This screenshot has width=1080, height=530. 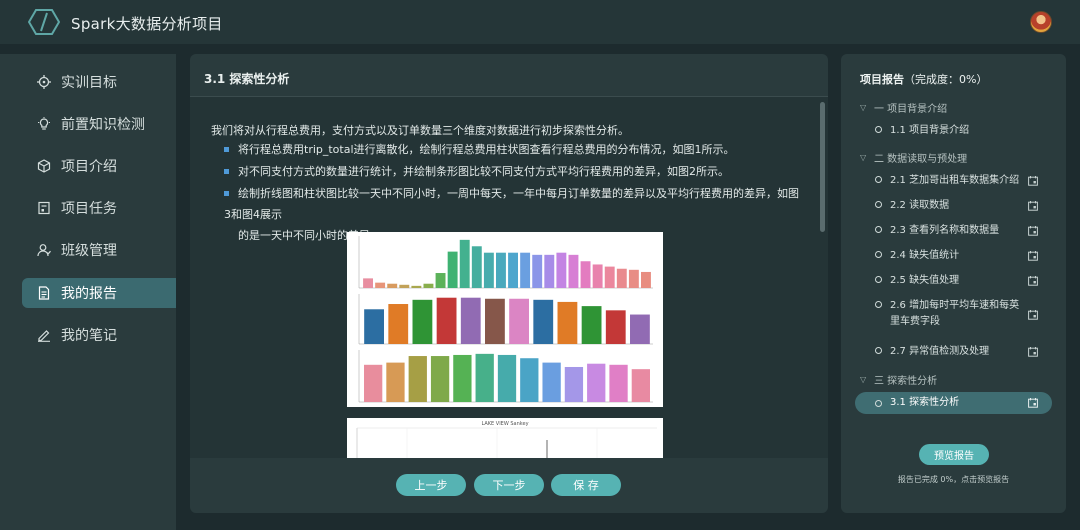 I want to click on user-avatar, so click(x=1041, y=22).